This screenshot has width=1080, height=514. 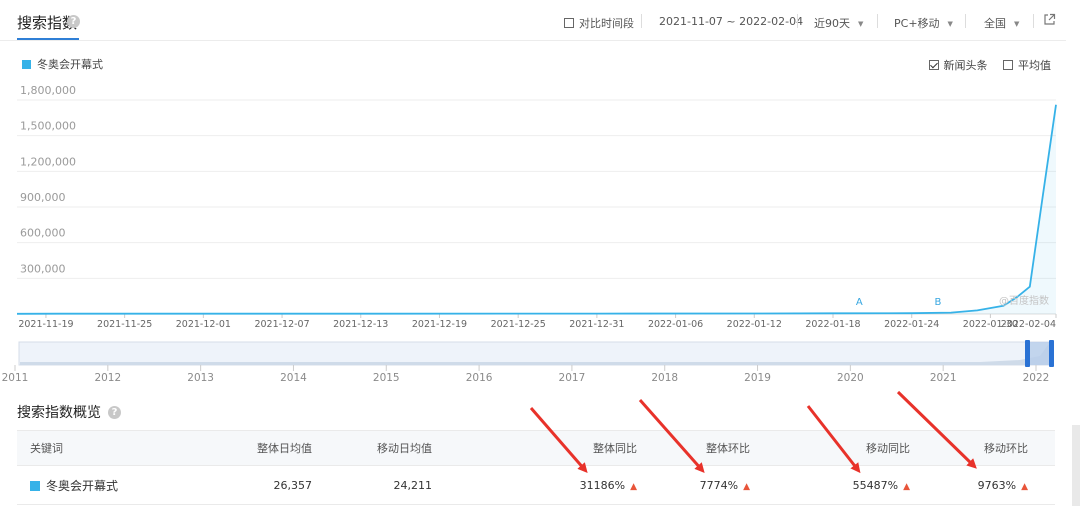 What do you see at coordinates (753, 432) in the screenshot?
I see `annotation-arrows-layer` at bounding box center [753, 432].